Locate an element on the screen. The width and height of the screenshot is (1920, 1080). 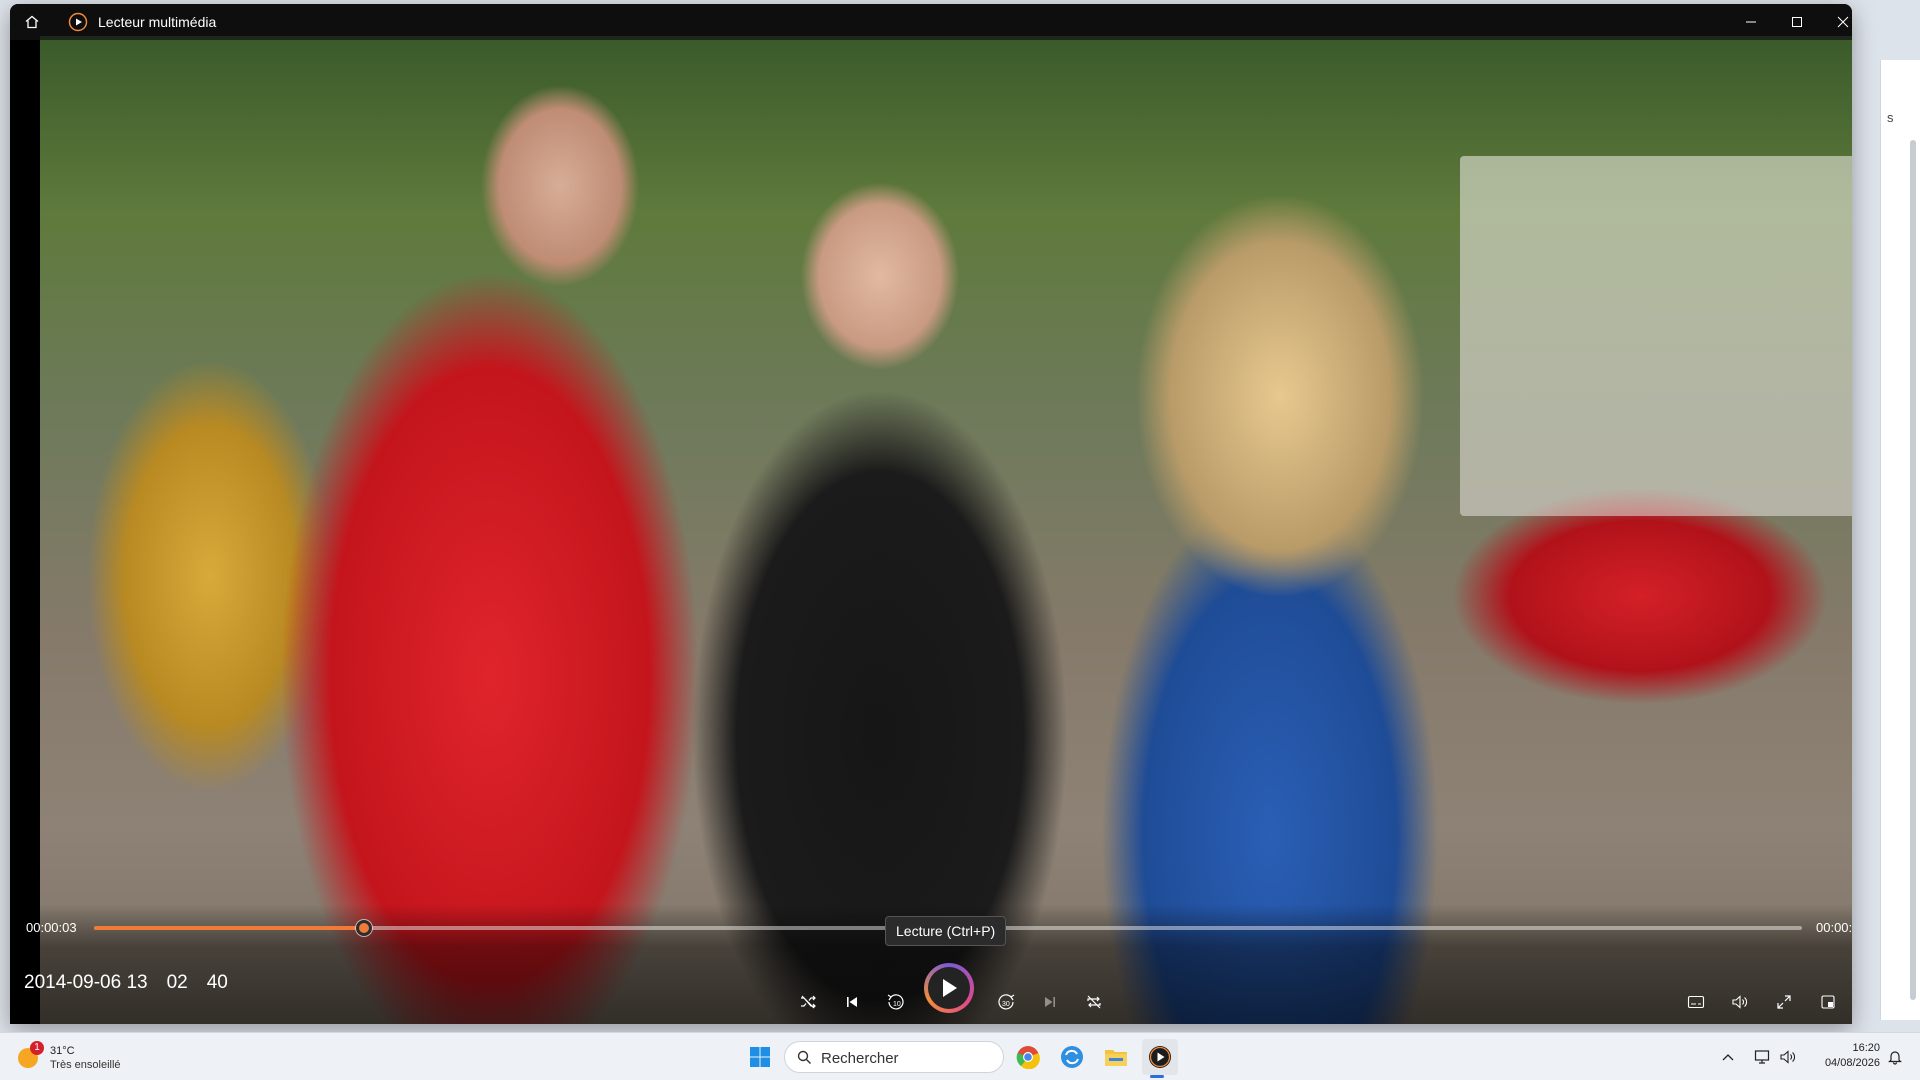
notifications-icon is located at coordinates (1895, 1057).